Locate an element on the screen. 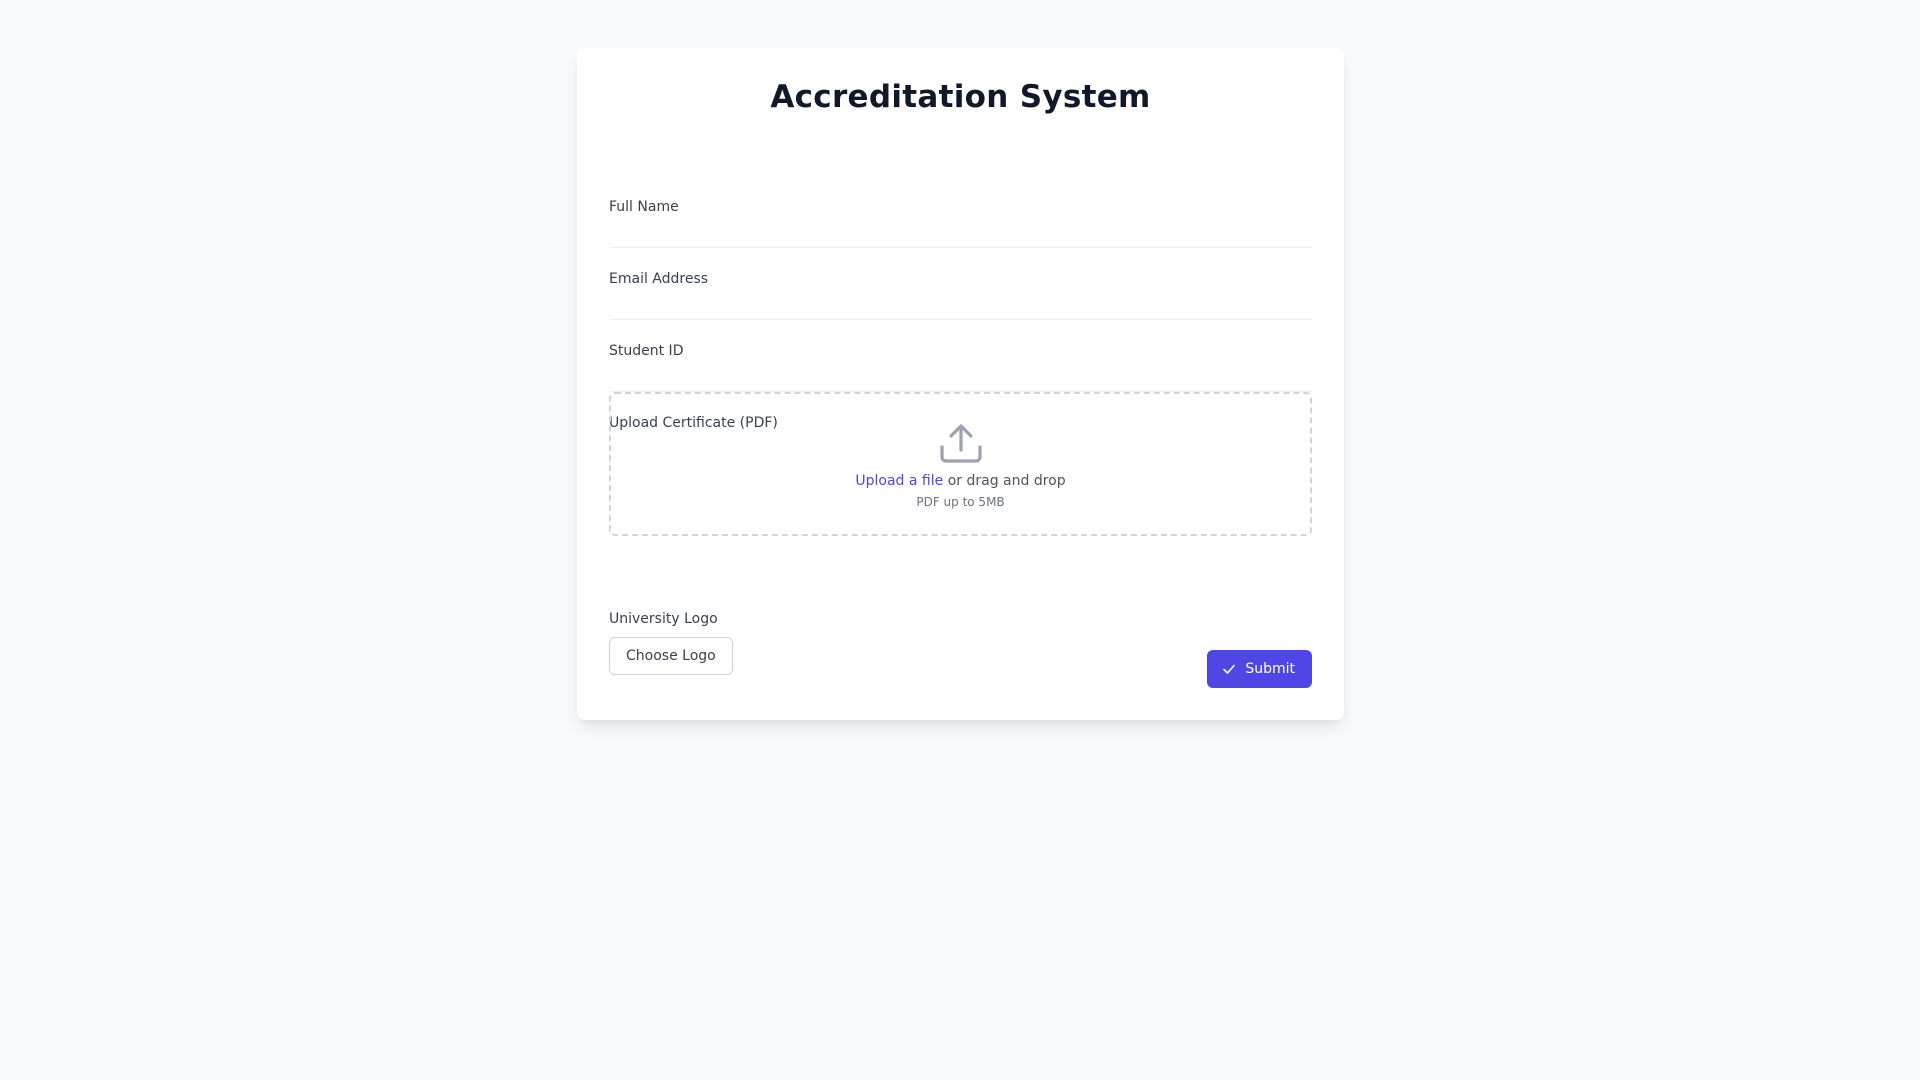  submit-button: Submit is located at coordinates (1259, 669).